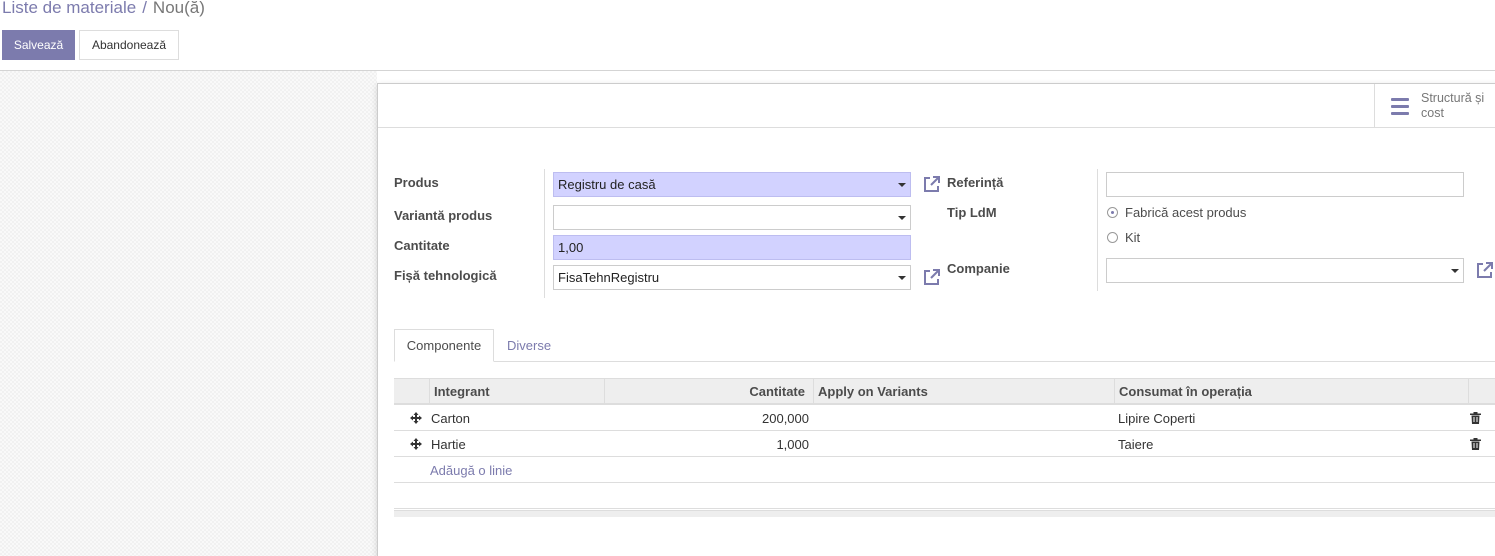 This screenshot has width=1495, height=556. Describe the element at coordinates (706, 418) in the screenshot. I see `cell-quantity: 200,000` at that location.